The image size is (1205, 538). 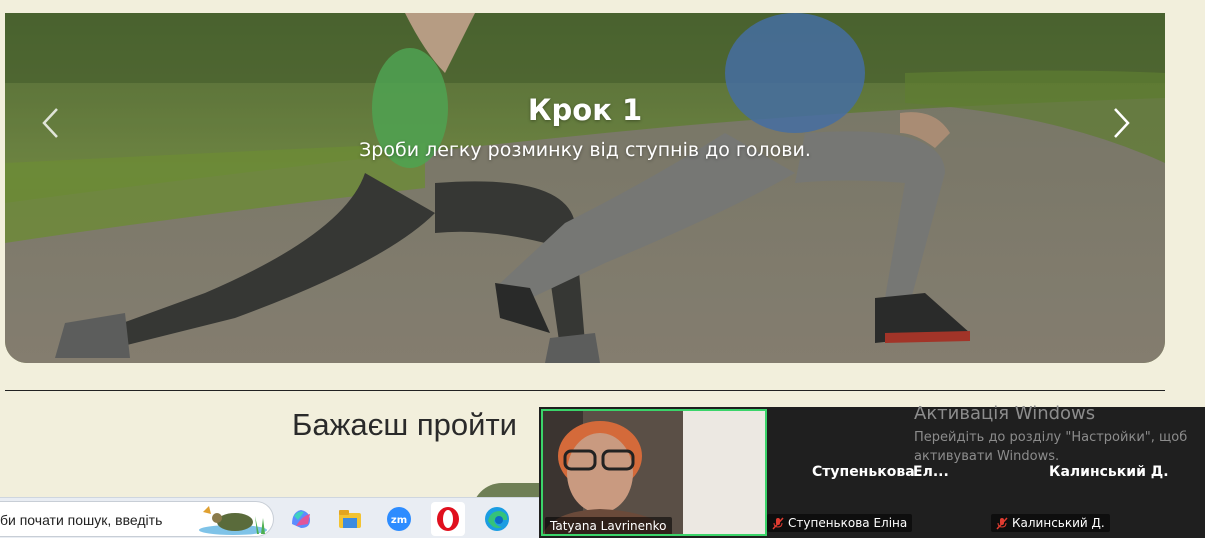 I want to click on opera-icon, so click(x=448, y=519).